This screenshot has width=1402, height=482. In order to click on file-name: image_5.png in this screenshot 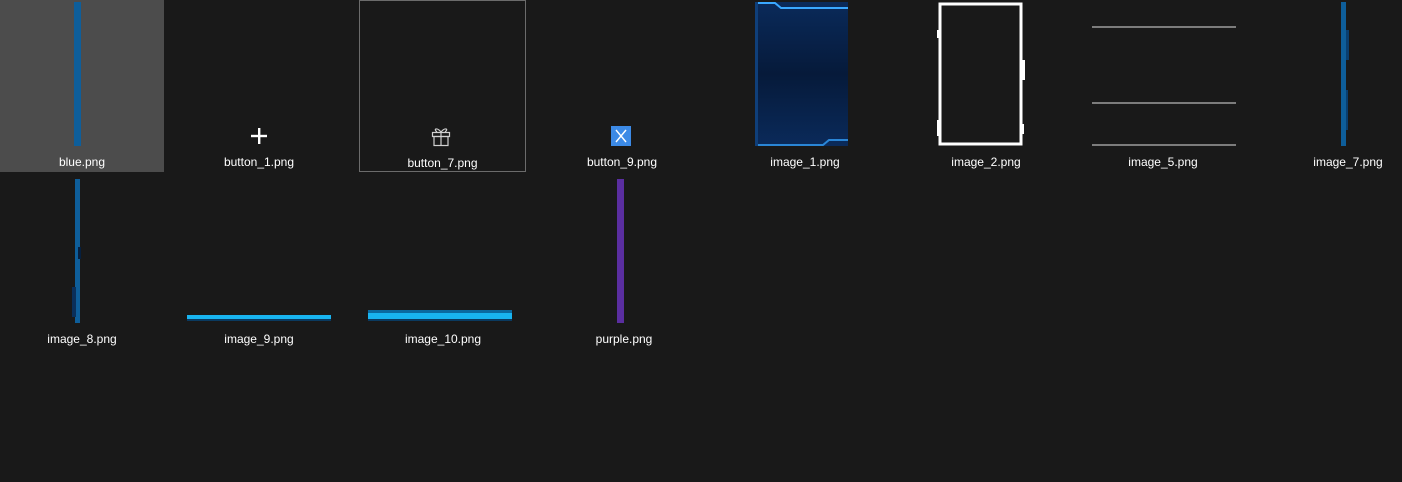, I will do `click(1163, 162)`.